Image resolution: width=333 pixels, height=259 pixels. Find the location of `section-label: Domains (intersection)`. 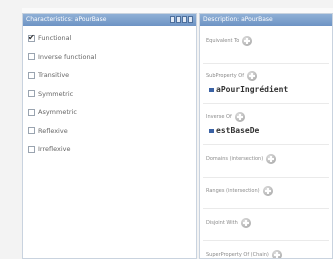

section-label: Domains (intersection) is located at coordinates (235, 159).